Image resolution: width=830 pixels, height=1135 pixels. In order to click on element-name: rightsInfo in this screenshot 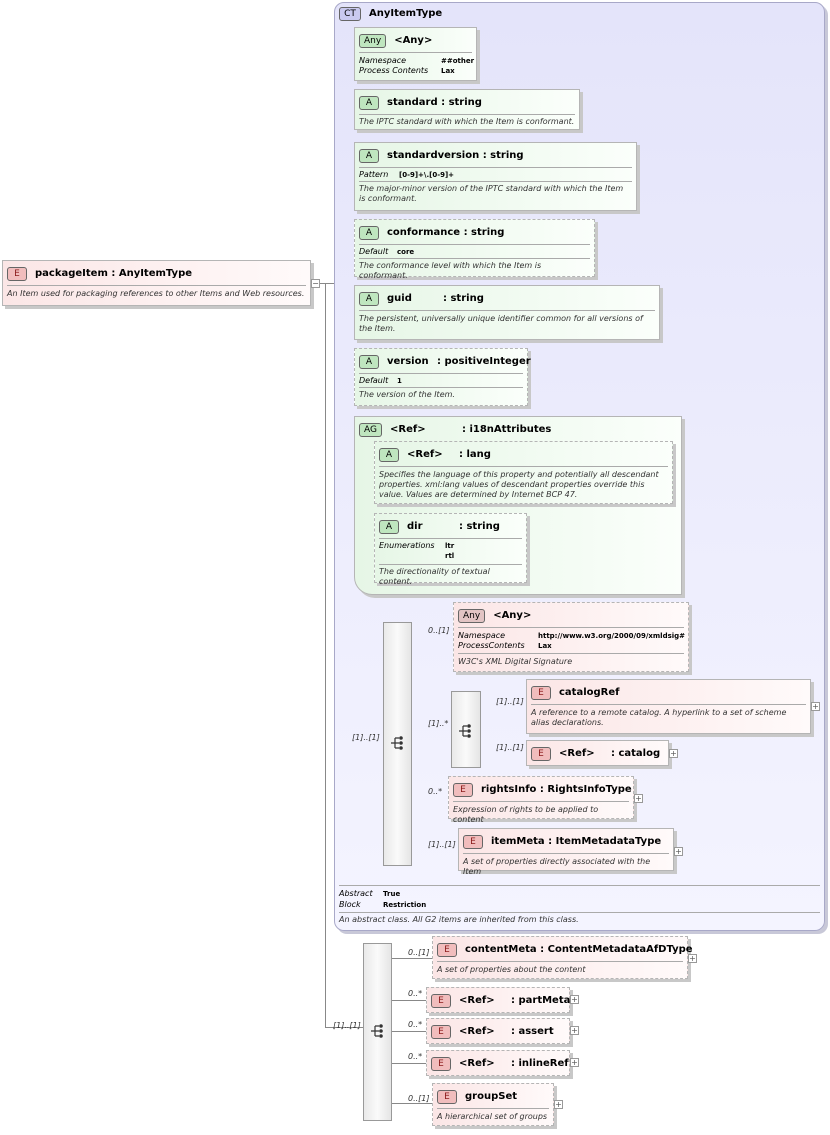, I will do `click(509, 789)`.